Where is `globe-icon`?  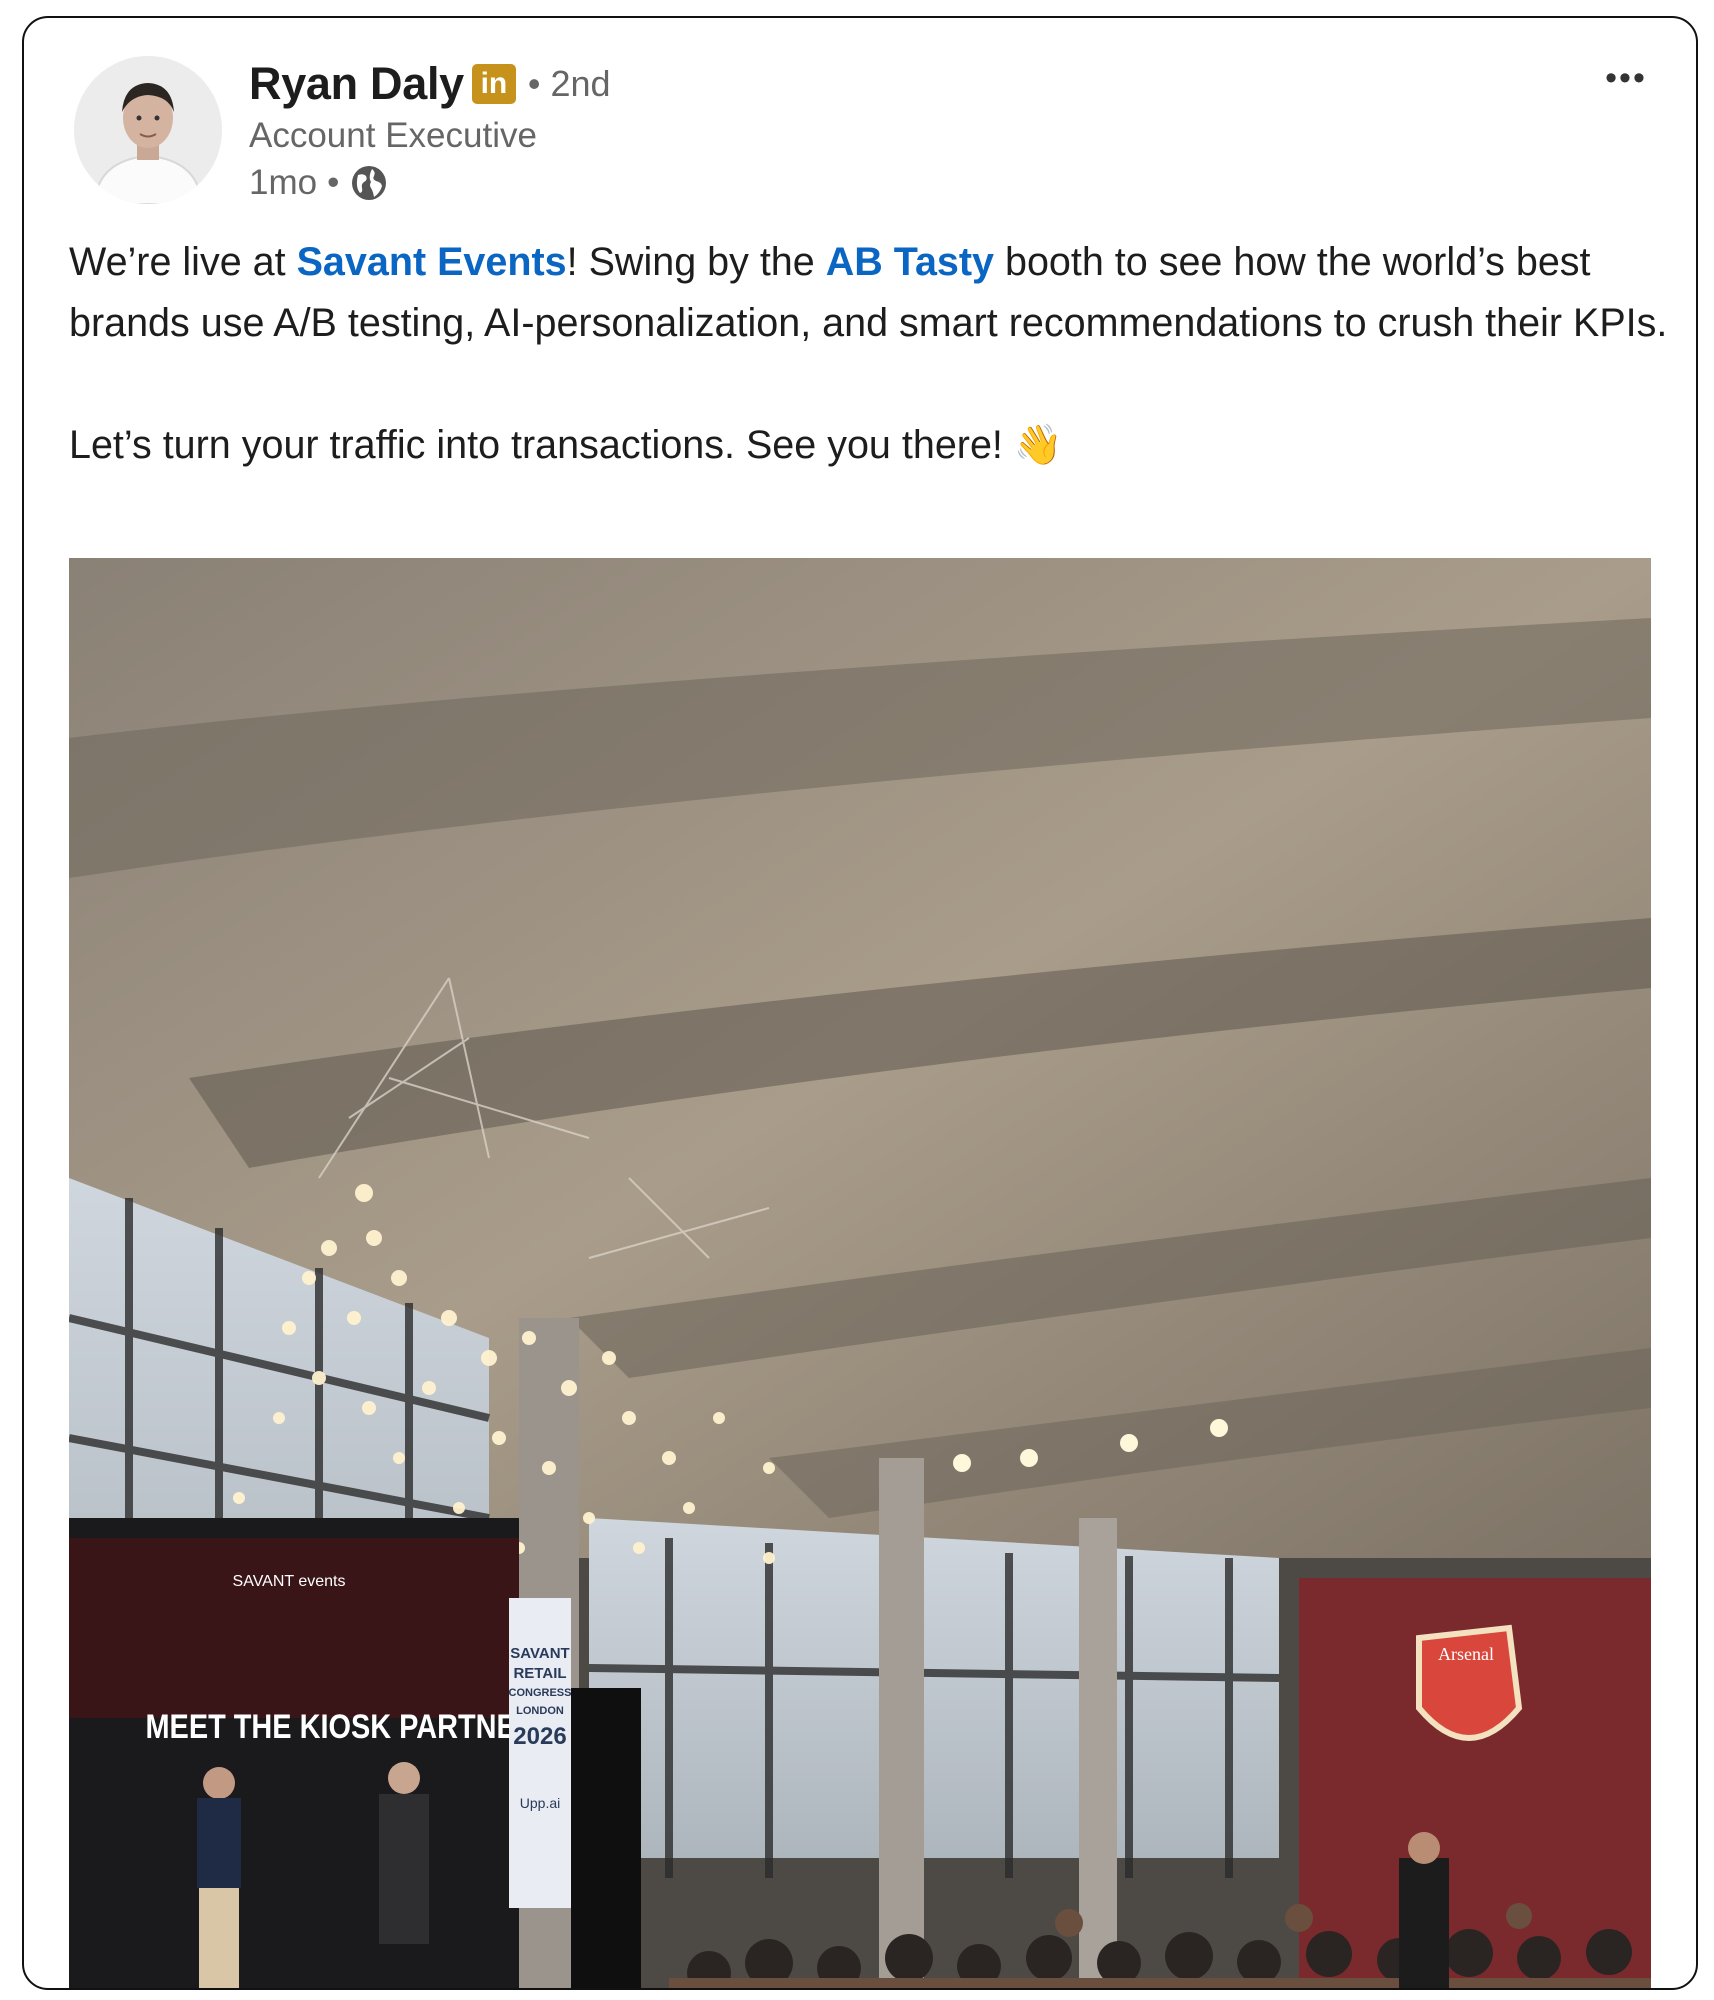 globe-icon is located at coordinates (369, 183).